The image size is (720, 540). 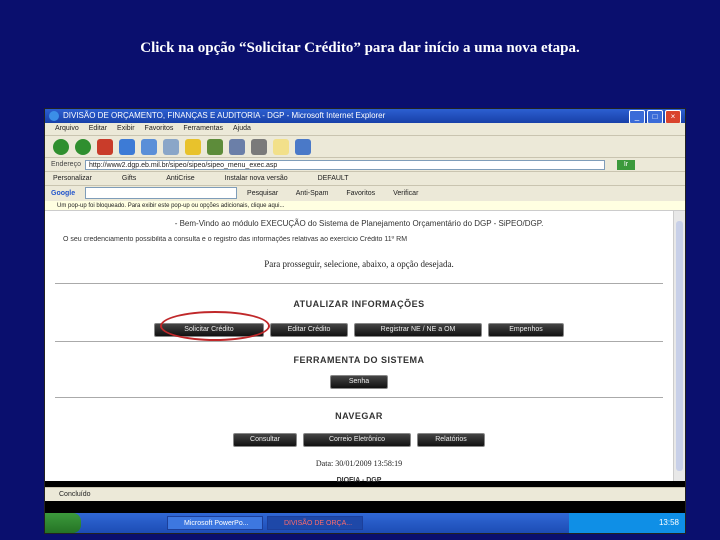 I want to click on date-line: Data: 30/01/2009 13:58:19, so click(x=359, y=463).